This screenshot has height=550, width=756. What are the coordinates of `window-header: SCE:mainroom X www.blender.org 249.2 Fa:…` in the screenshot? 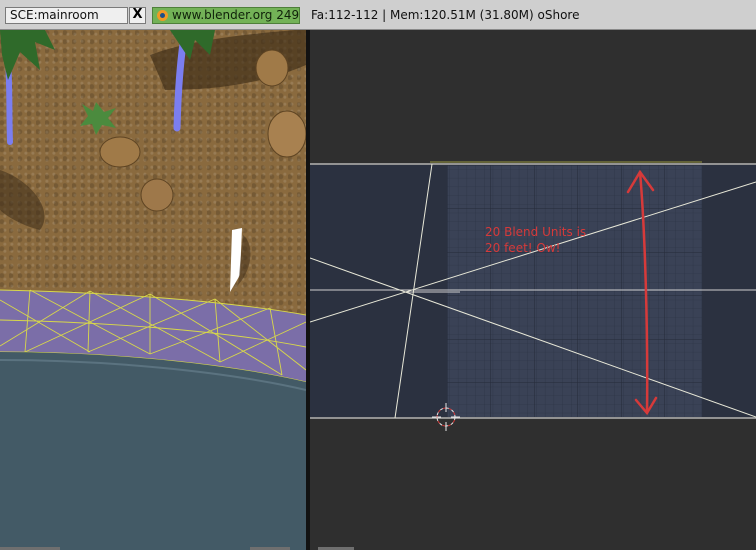 It's located at (378, 15).